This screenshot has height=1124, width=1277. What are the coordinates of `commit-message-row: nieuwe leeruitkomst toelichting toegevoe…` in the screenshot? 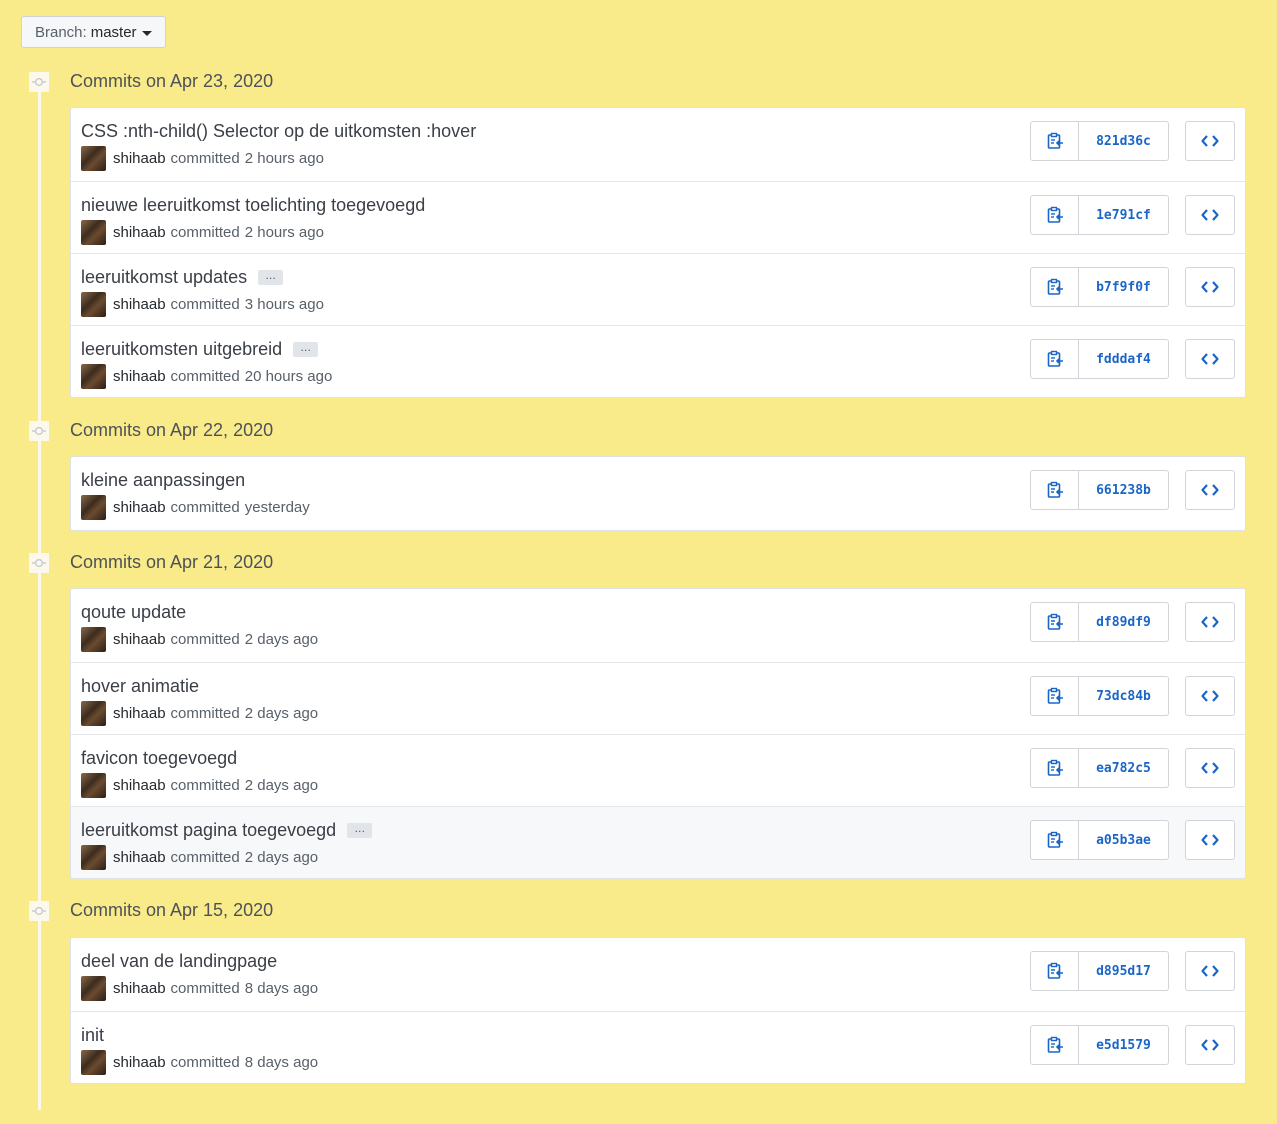 It's located at (253, 205).